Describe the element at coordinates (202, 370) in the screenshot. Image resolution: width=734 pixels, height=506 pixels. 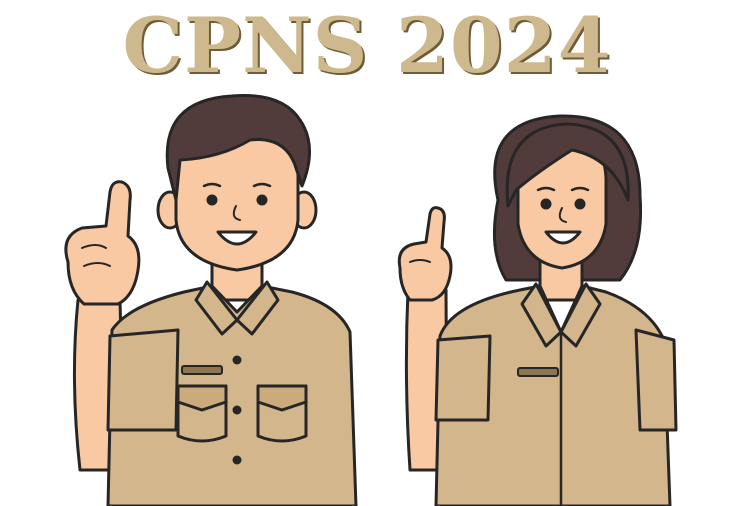
I see `man-name-tag` at that location.